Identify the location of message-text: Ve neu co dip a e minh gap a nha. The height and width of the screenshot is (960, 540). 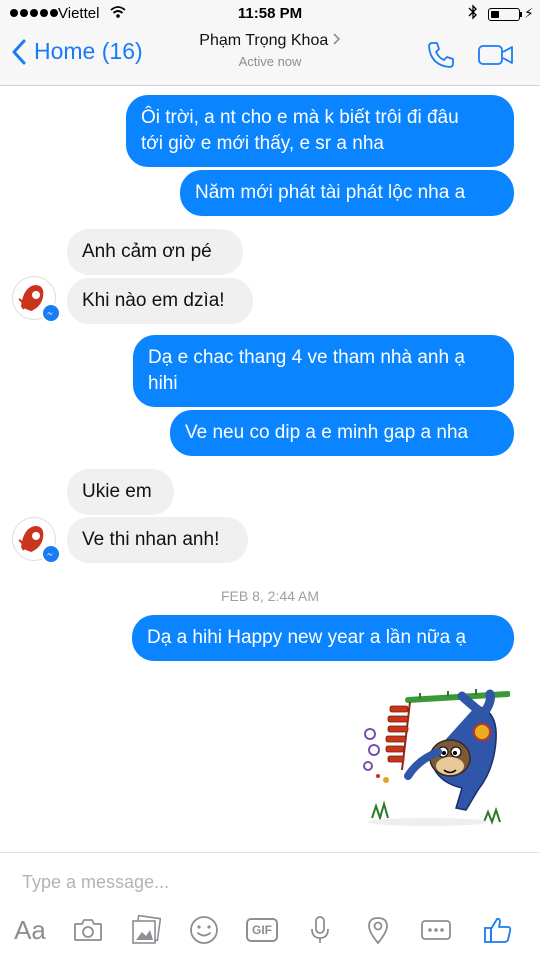
(327, 432).